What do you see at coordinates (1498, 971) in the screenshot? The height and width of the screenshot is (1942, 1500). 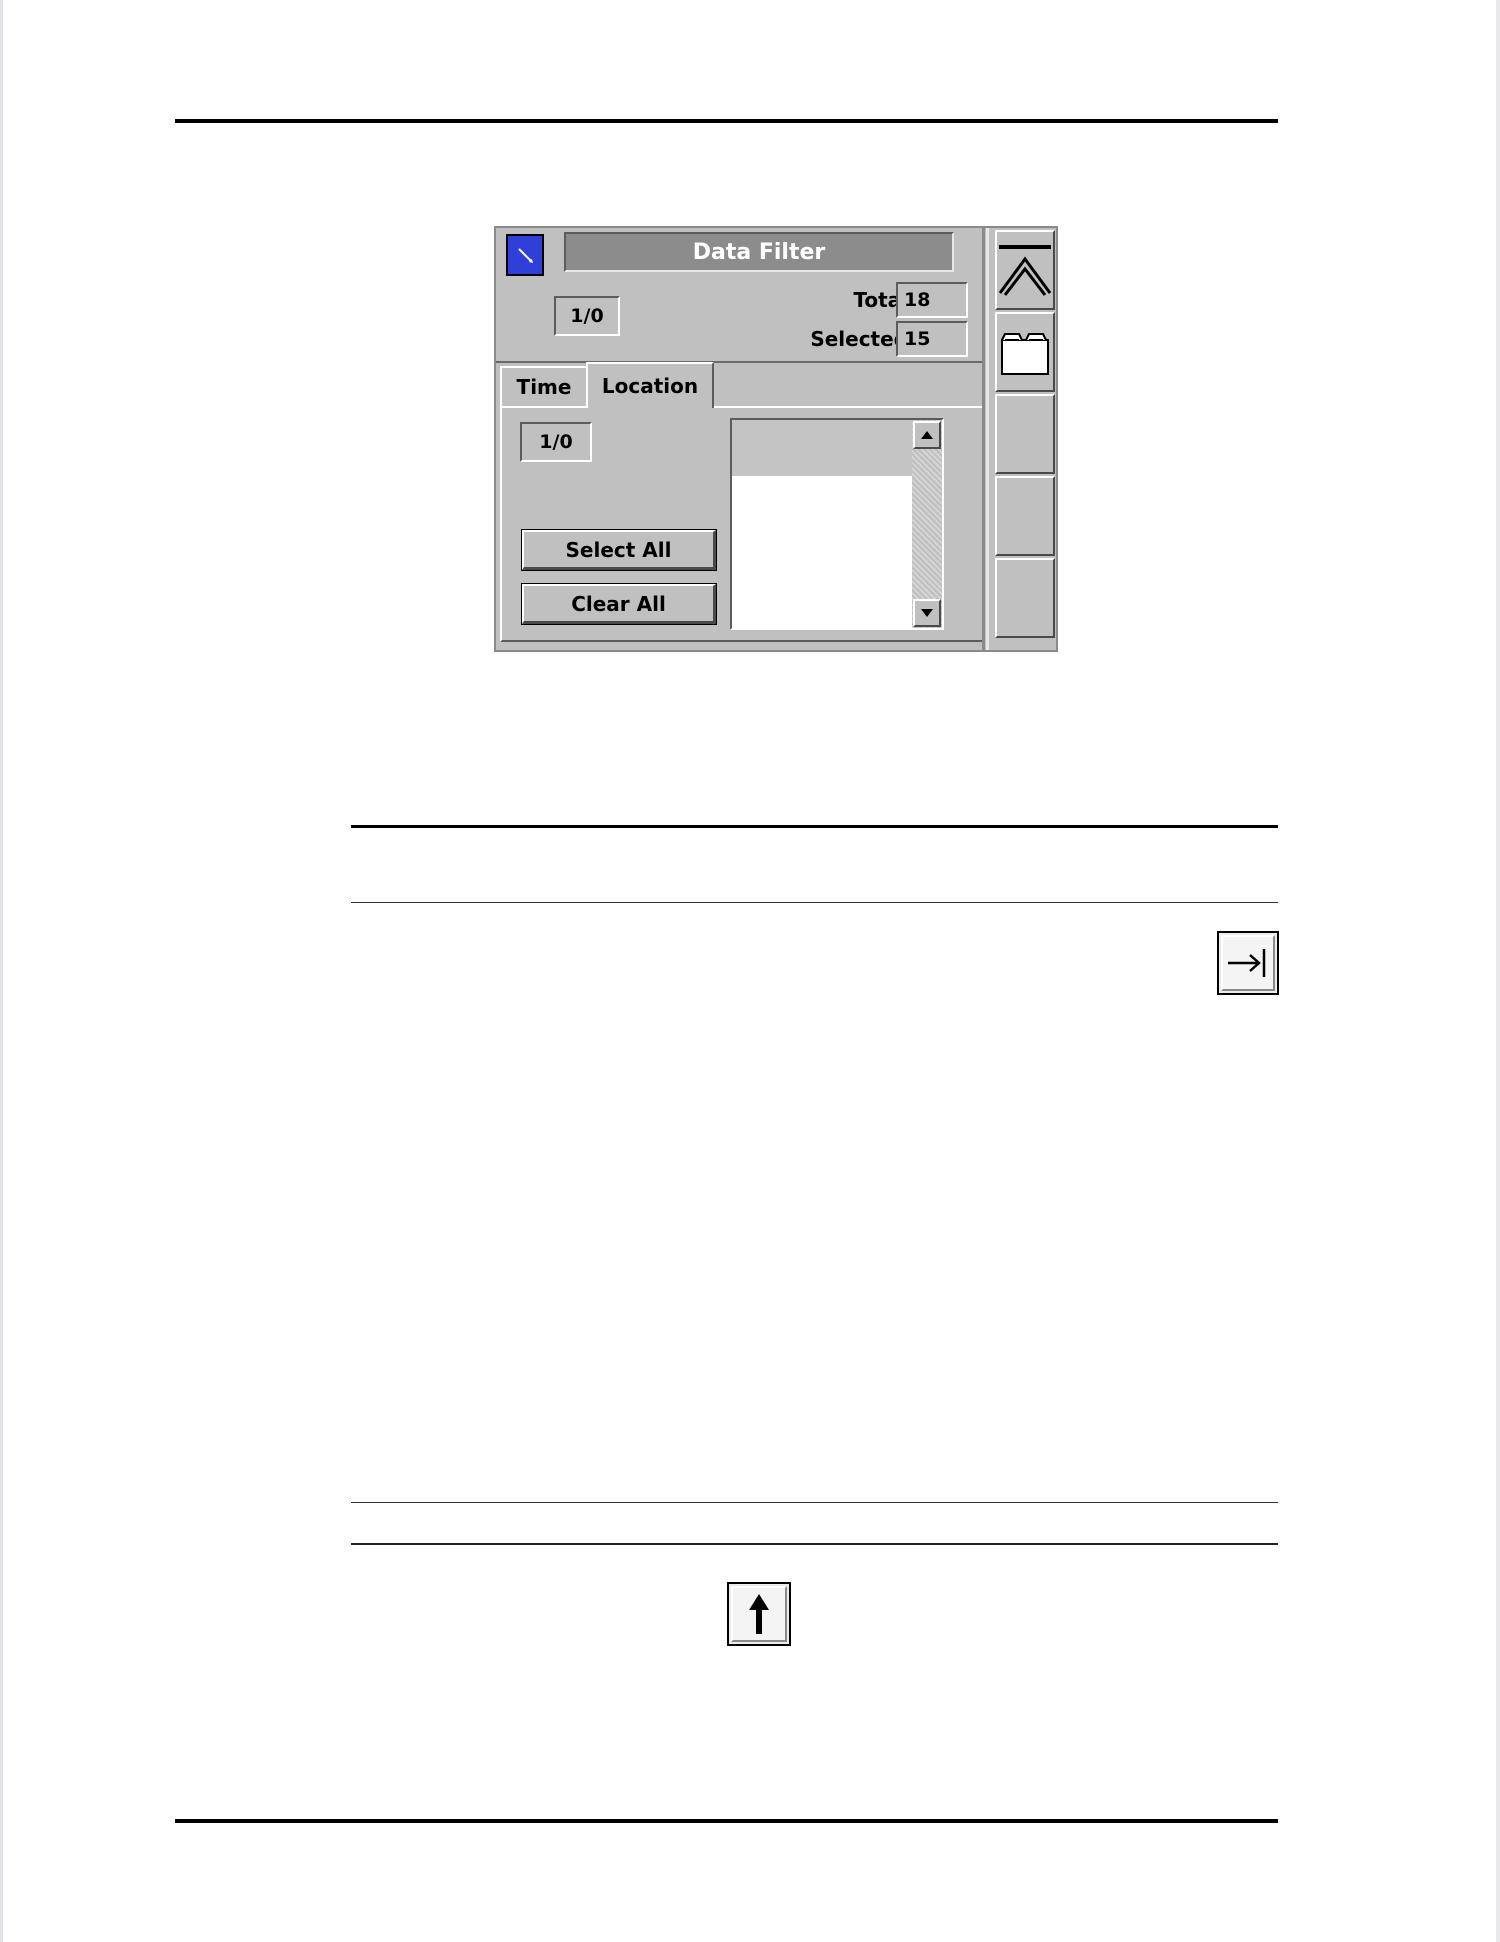 I see `page-right-edge` at bounding box center [1498, 971].